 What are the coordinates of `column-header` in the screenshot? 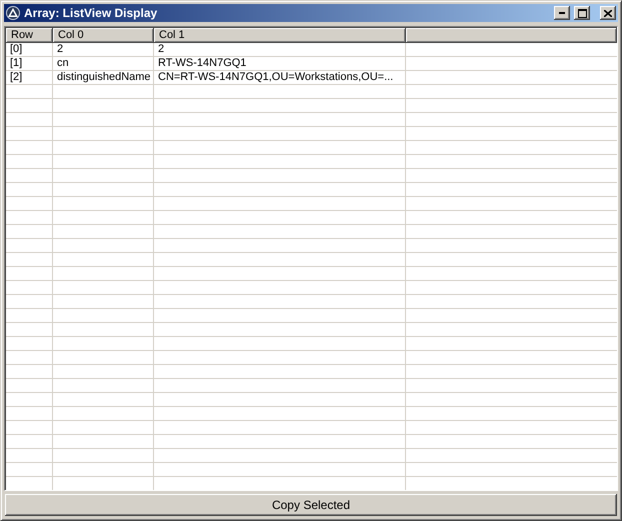 It's located at (511, 35).